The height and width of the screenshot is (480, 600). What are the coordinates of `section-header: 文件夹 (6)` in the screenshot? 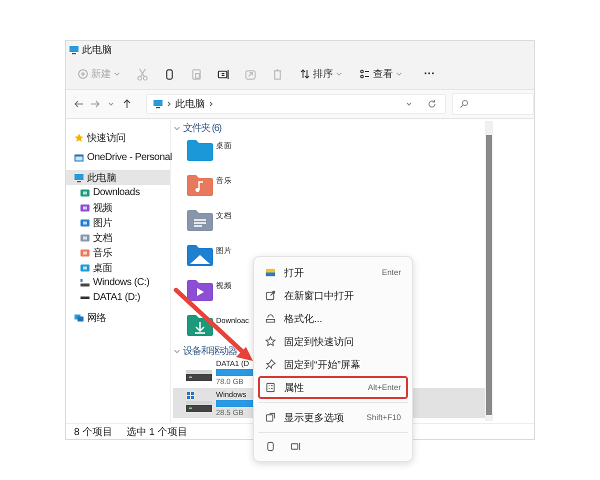 It's located at (202, 128).